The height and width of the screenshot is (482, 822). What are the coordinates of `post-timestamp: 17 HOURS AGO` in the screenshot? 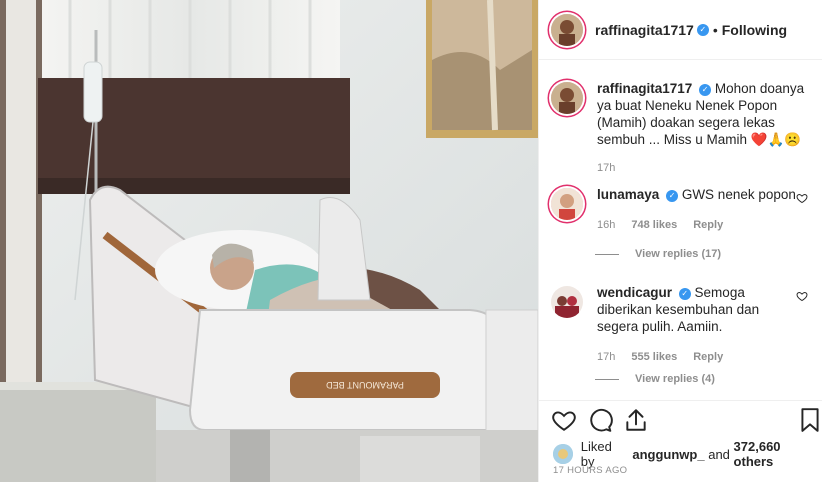 It's located at (590, 470).